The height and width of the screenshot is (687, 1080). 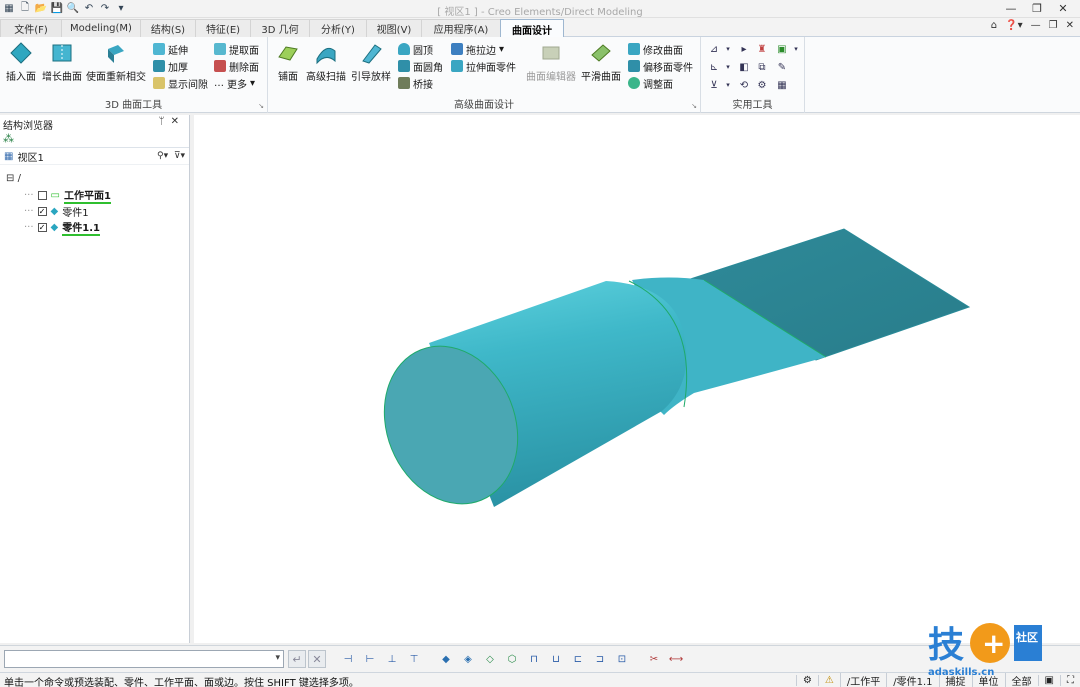 What do you see at coordinates (828, 680) in the screenshot?
I see `warning-icon: ⚠` at bounding box center [828, 680].